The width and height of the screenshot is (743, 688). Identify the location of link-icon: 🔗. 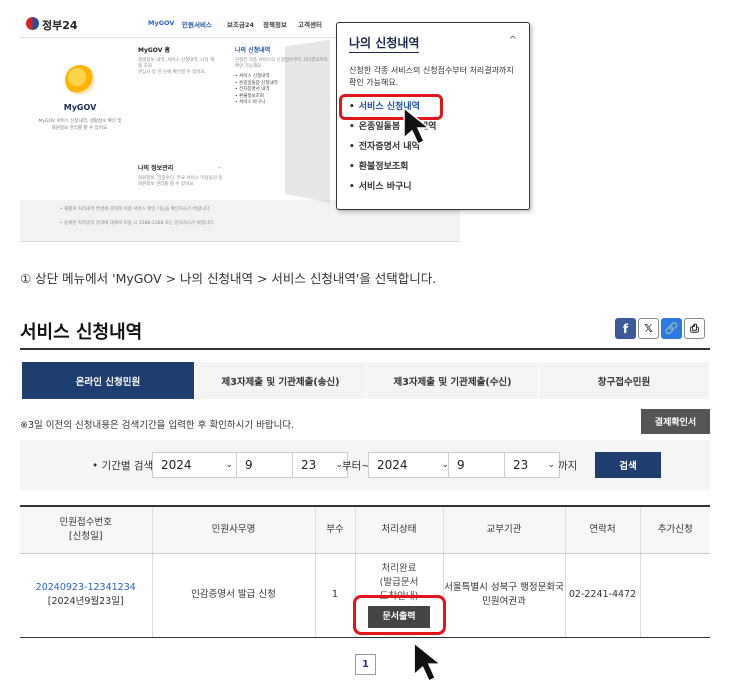
(671, 328).